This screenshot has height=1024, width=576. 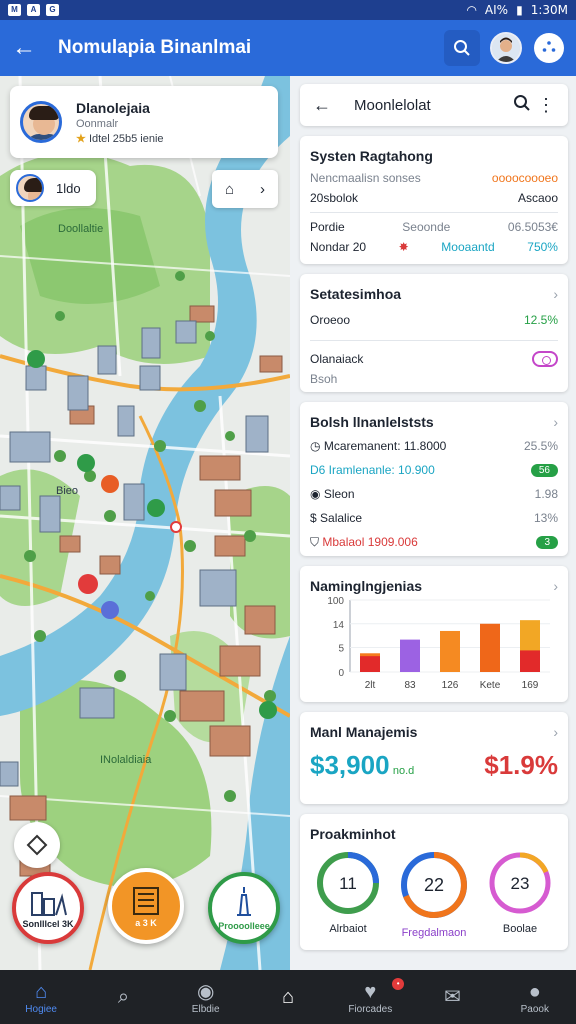 I want to click on chart-y-tick: 0, so click(x=341, y=673).